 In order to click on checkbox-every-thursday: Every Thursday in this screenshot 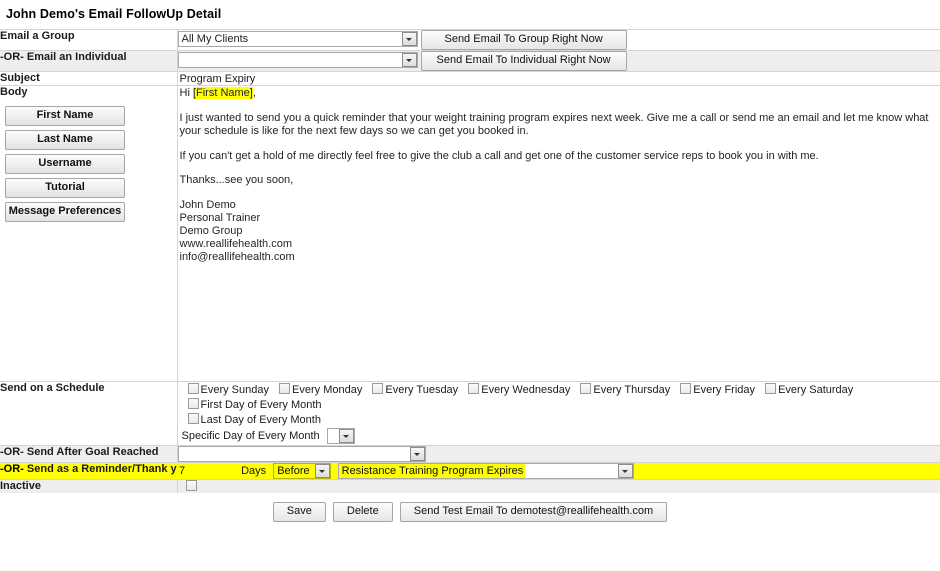, I will do `click(625, 389)`.